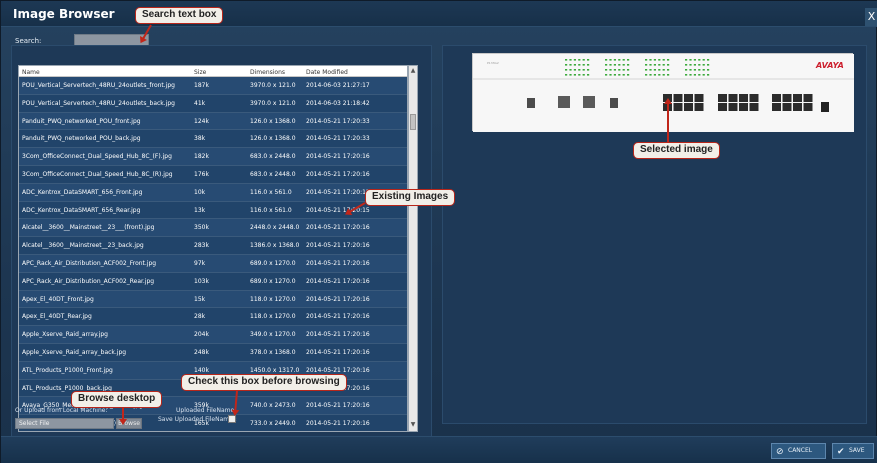  Describe the element at coordinates (200, 210) in the screenshot. I see `cell-size: 13k` at that location.